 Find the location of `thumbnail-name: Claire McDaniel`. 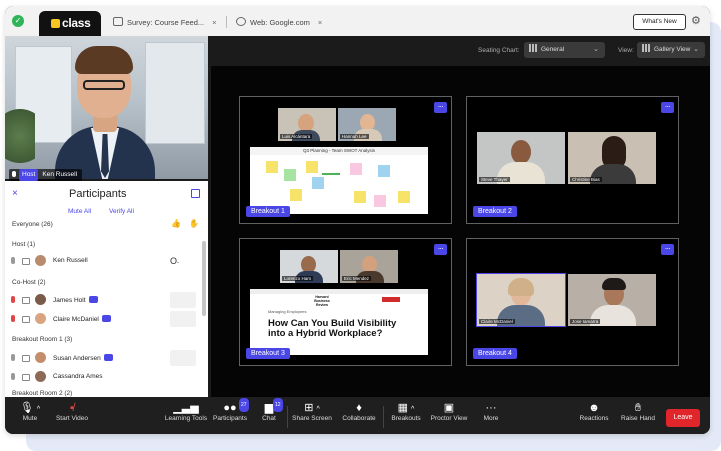

thumbnail-name: Claire McDaniel is located at coordinates (497, 321).